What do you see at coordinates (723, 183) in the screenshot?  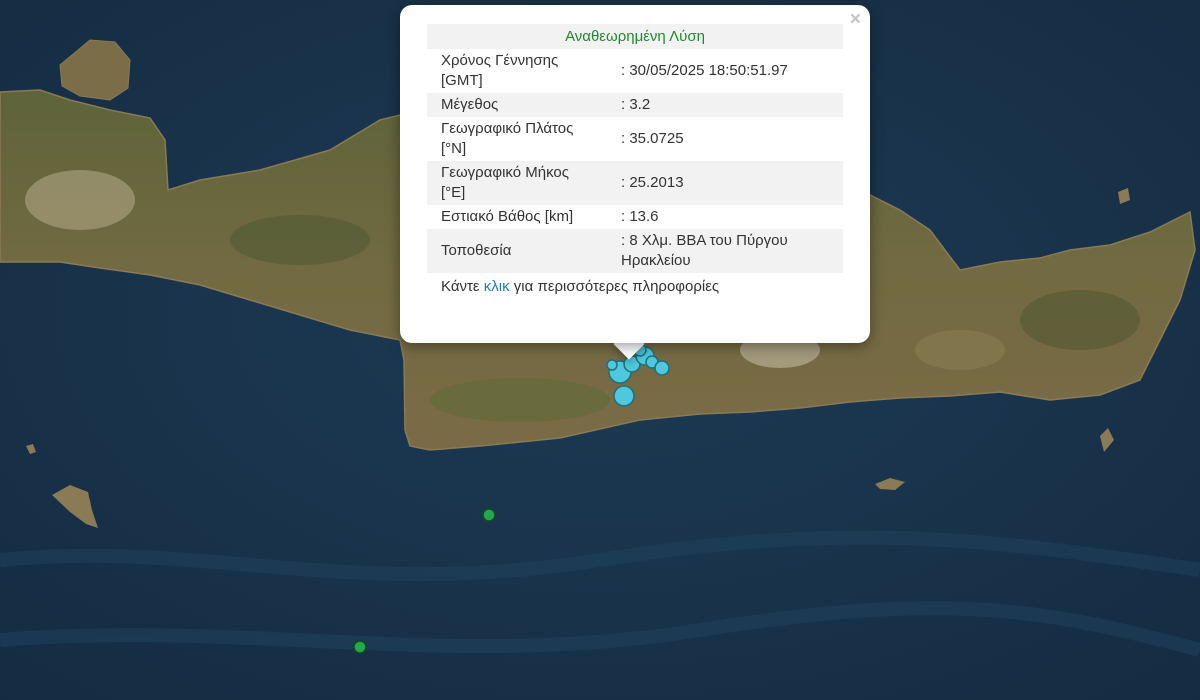 I see `value-longitude: : 25.2013` at bounding box center [723, 183].